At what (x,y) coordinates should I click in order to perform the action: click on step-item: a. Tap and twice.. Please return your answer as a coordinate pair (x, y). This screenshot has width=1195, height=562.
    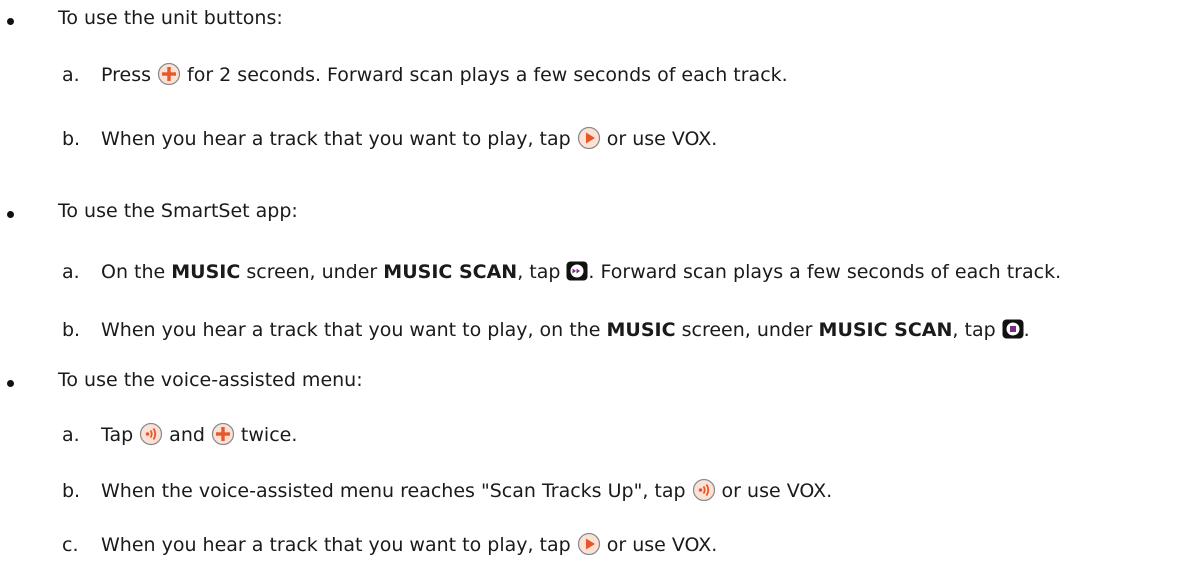
    Looking at the image, I should click on (179, 435).